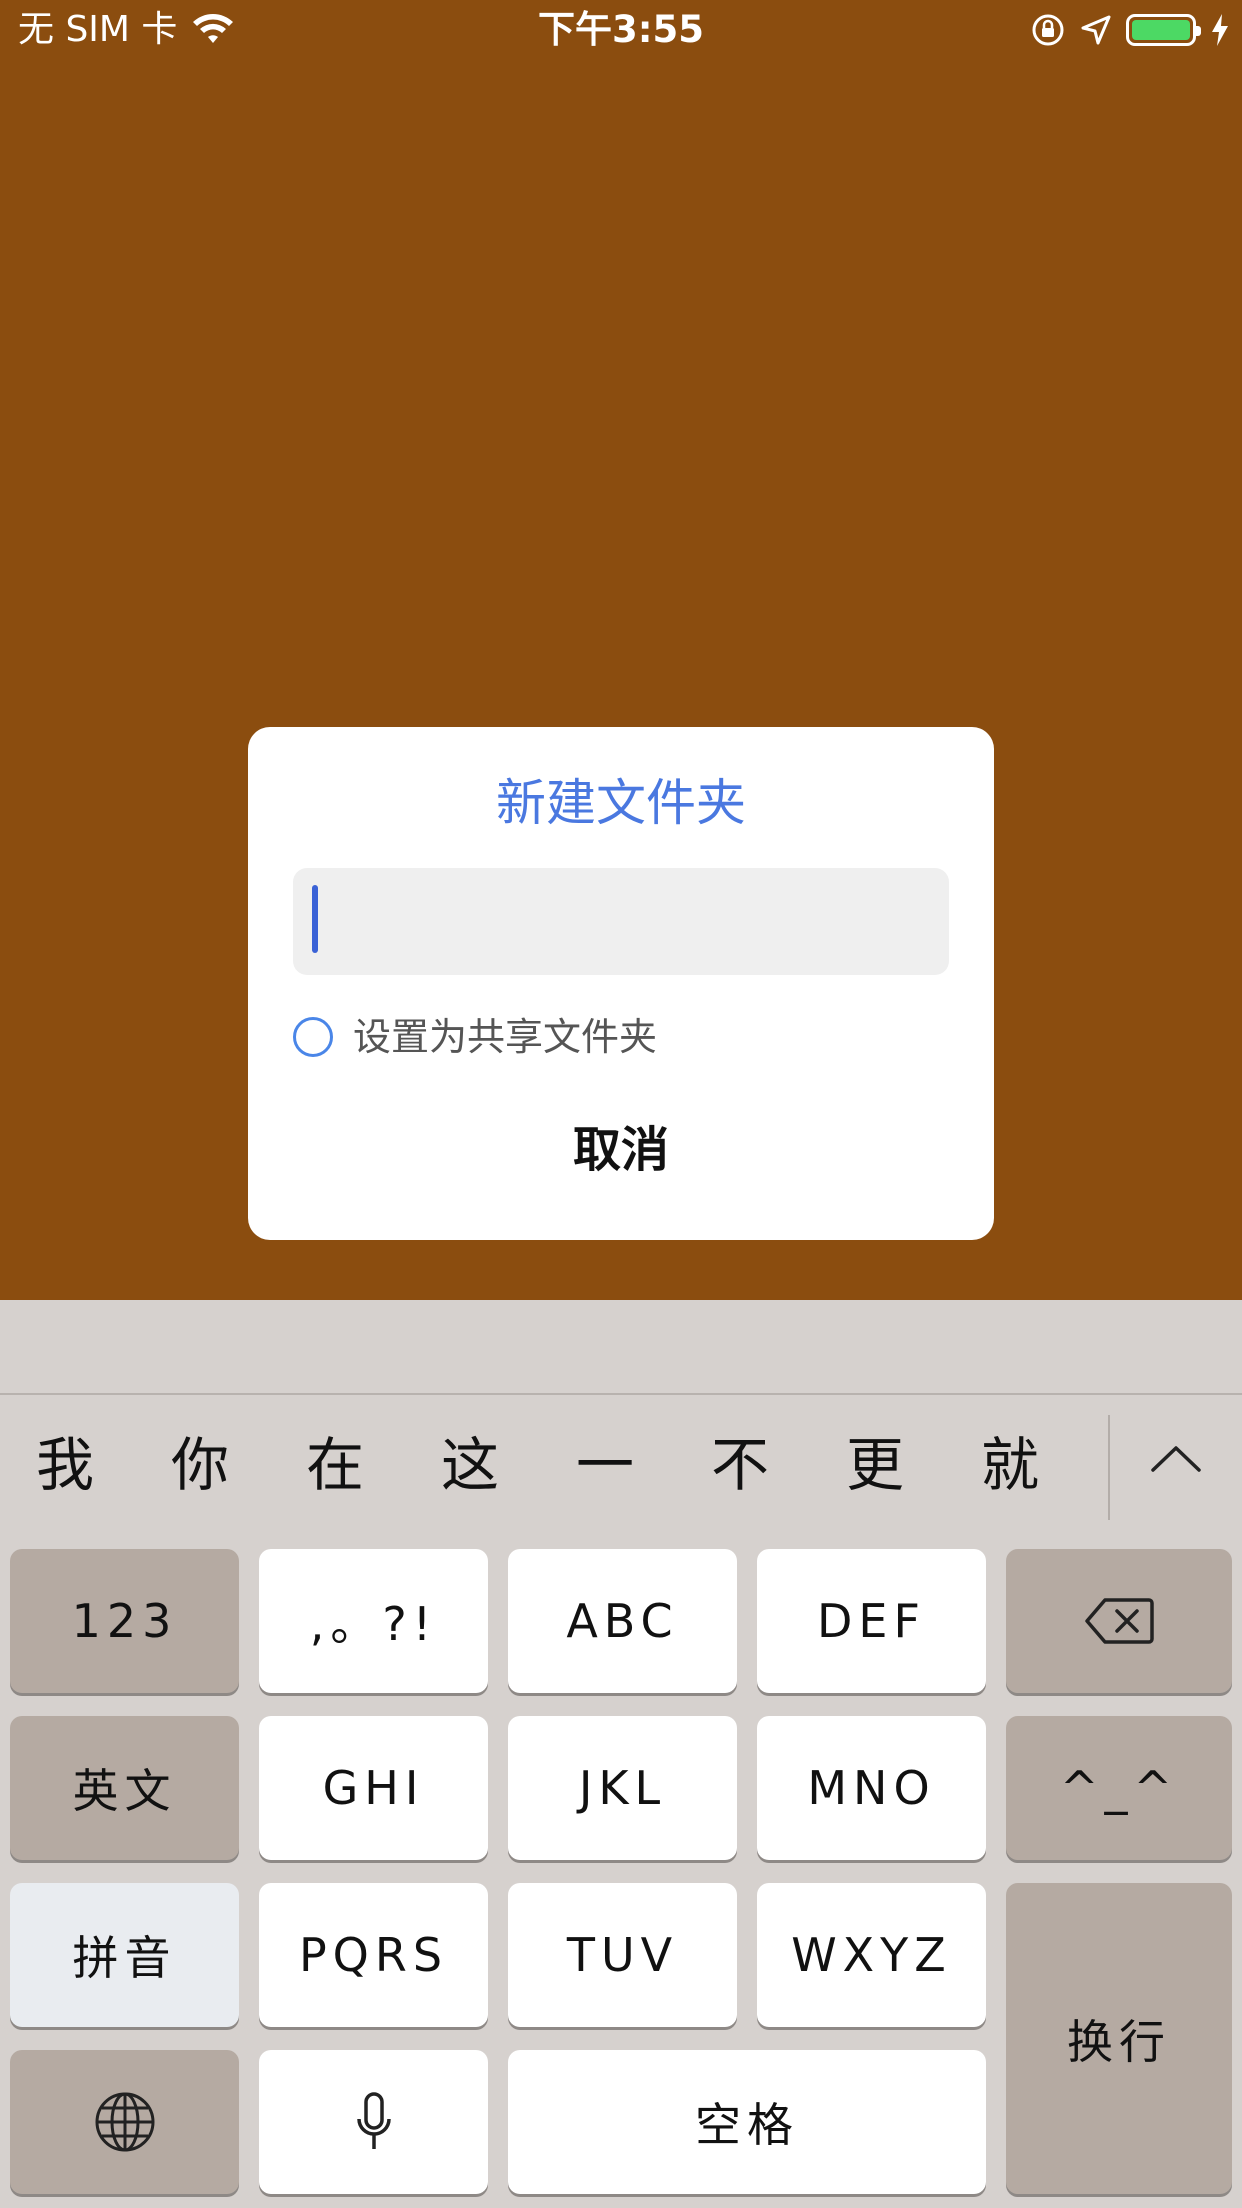 This screenshot has width=1242, height=2208. Describe the element at coordinates (1096, 30) in the screenshot. I see `location-icon` at that location.